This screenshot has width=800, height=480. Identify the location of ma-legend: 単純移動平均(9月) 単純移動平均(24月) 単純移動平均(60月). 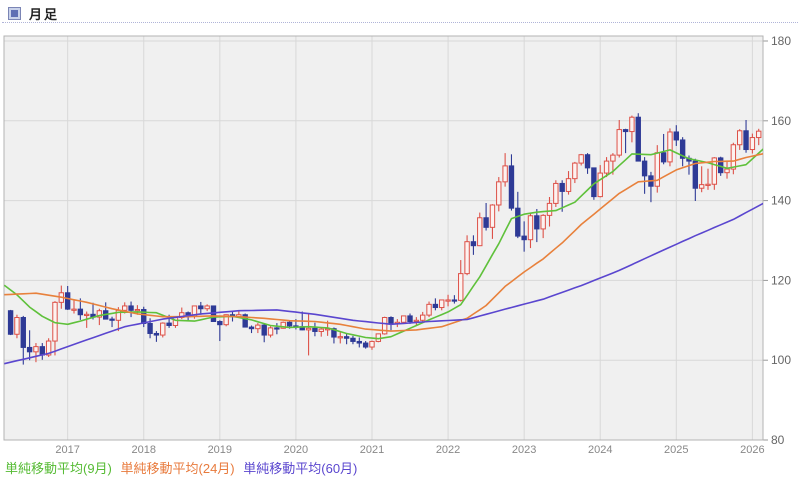
(183, 467).